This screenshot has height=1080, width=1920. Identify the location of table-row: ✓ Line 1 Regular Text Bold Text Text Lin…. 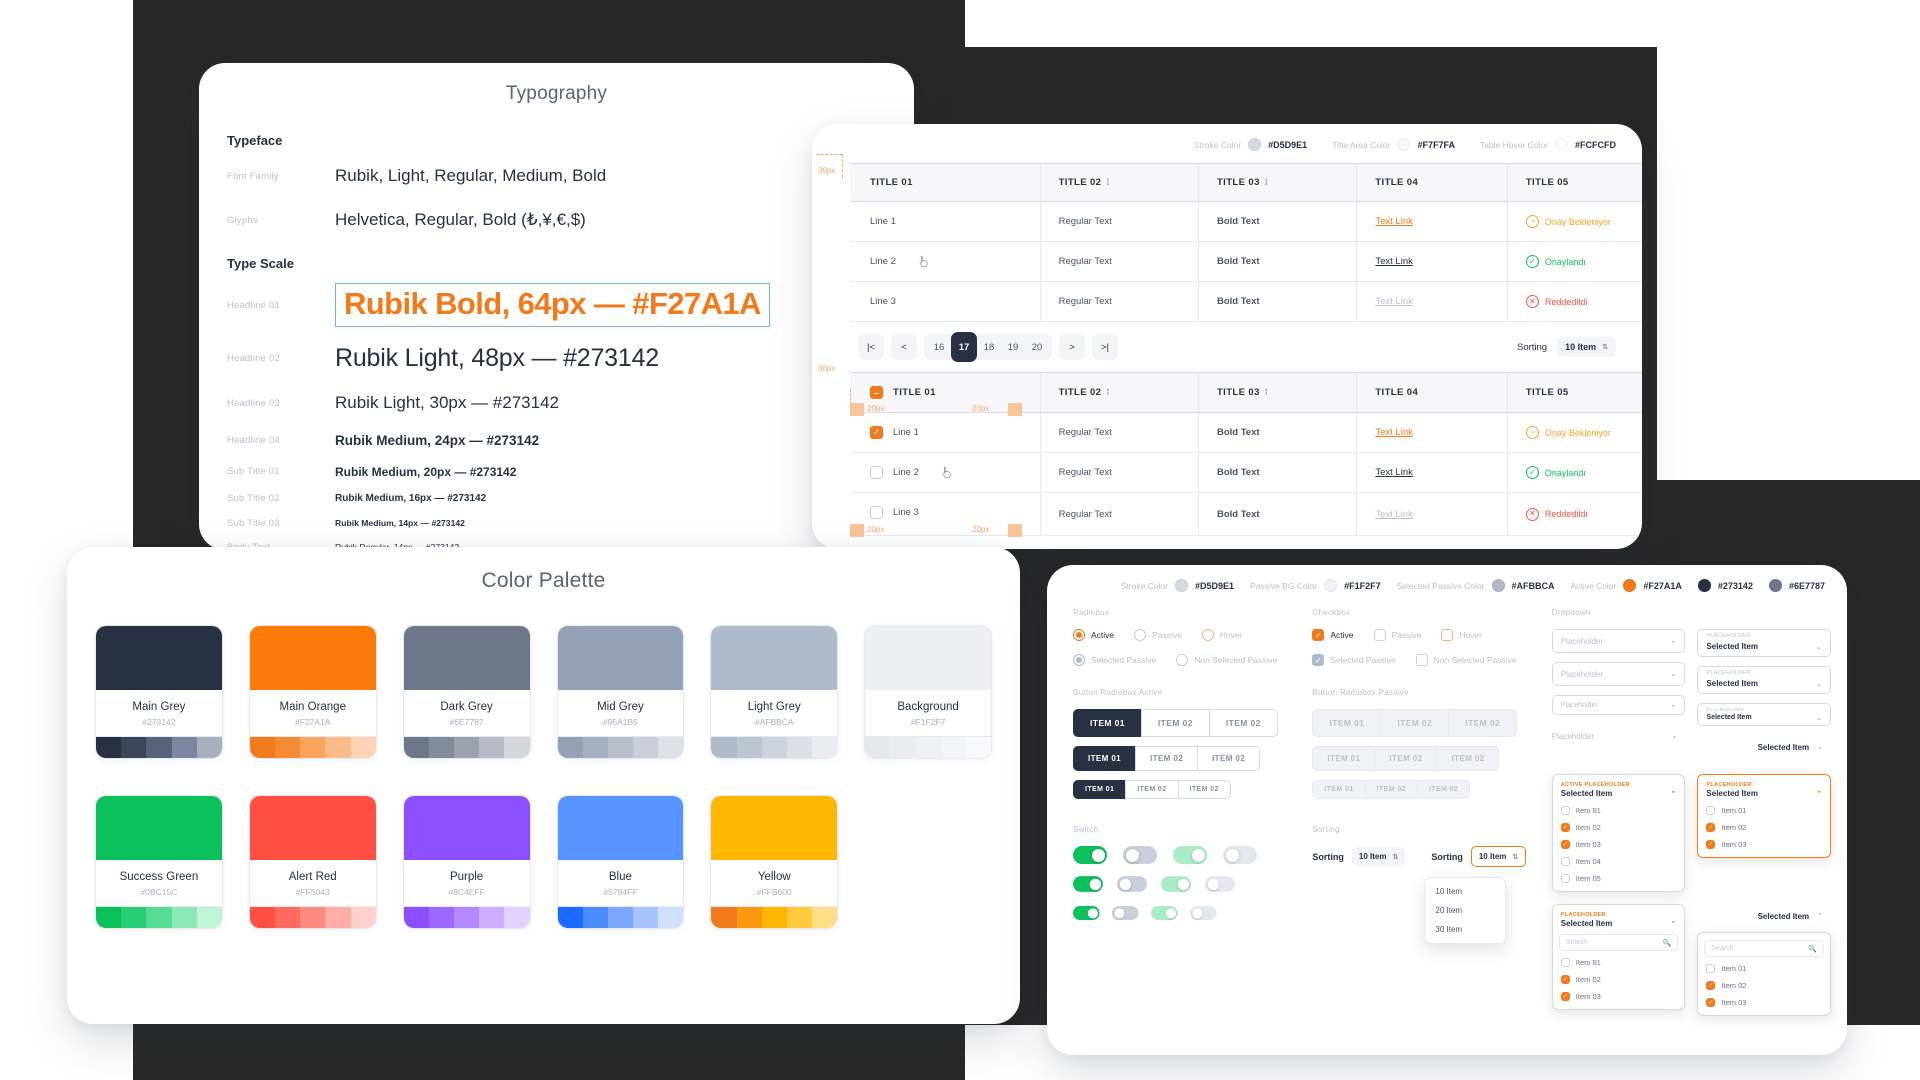
(1246, 432).